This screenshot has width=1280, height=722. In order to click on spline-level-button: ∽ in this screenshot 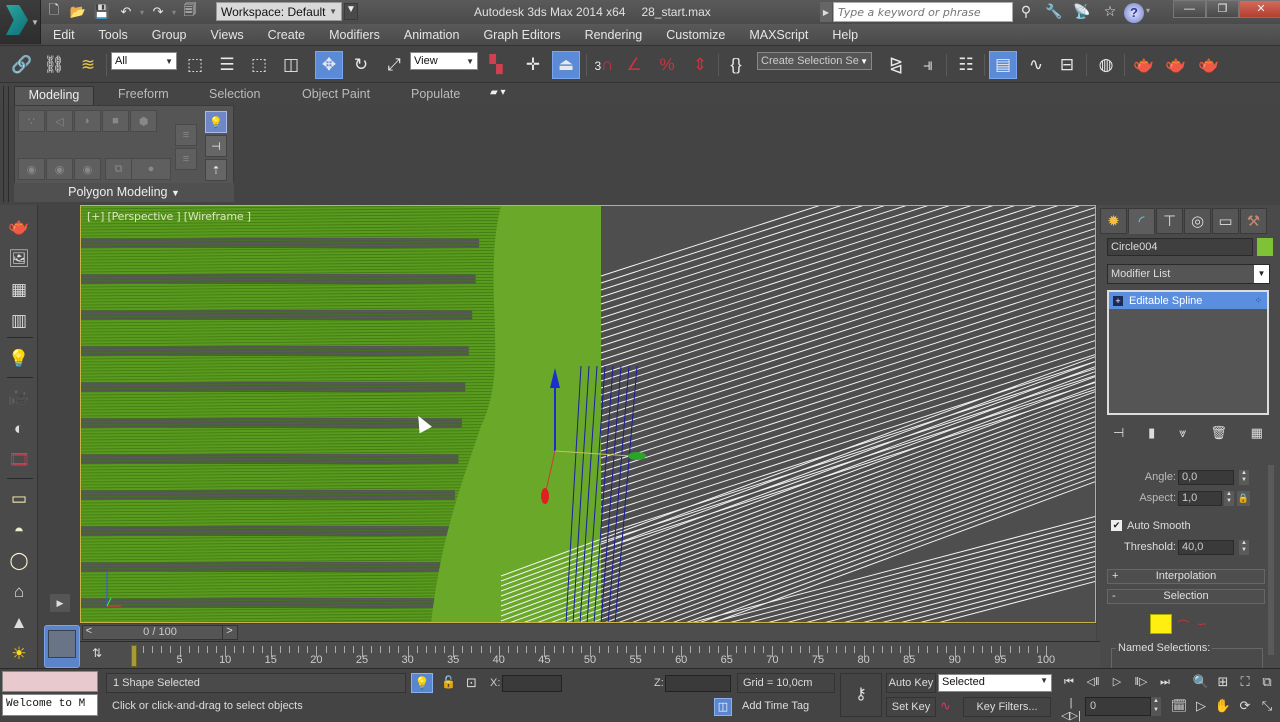, I will do `click(1202, 624)`.